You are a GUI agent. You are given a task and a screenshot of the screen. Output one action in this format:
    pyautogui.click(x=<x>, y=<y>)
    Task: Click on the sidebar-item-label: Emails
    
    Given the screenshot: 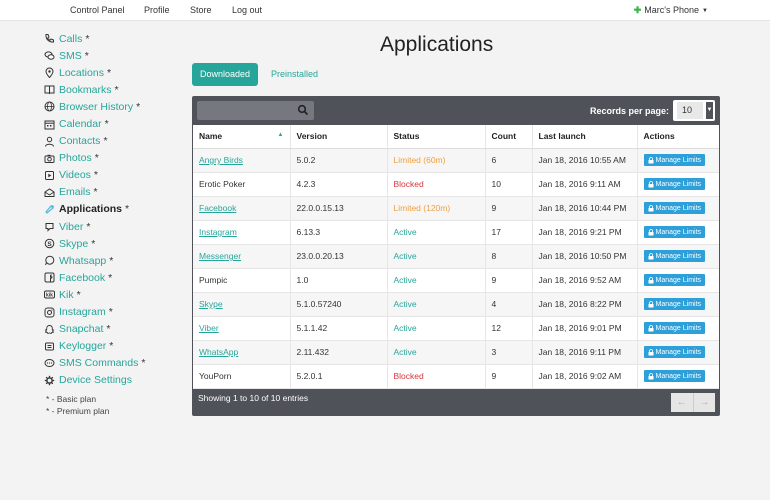 What is the action you would take?
    pyautogui.click(x=75, y=192)
    